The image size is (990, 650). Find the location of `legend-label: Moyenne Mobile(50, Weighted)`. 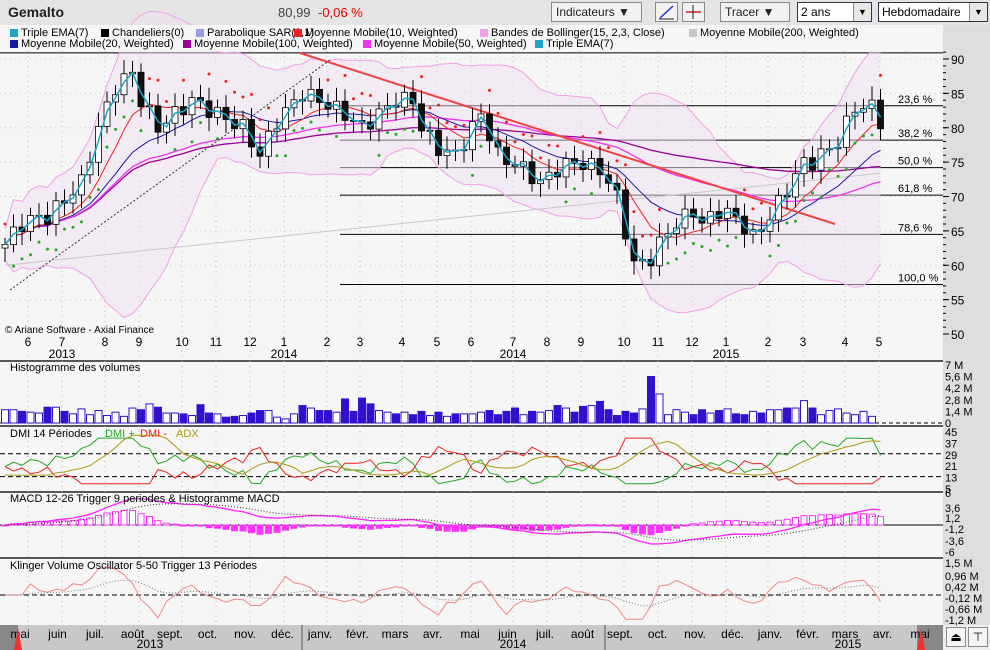

legend-label: Moyenne Mobile(50, Weighted) is located at coordinates (450, 44).